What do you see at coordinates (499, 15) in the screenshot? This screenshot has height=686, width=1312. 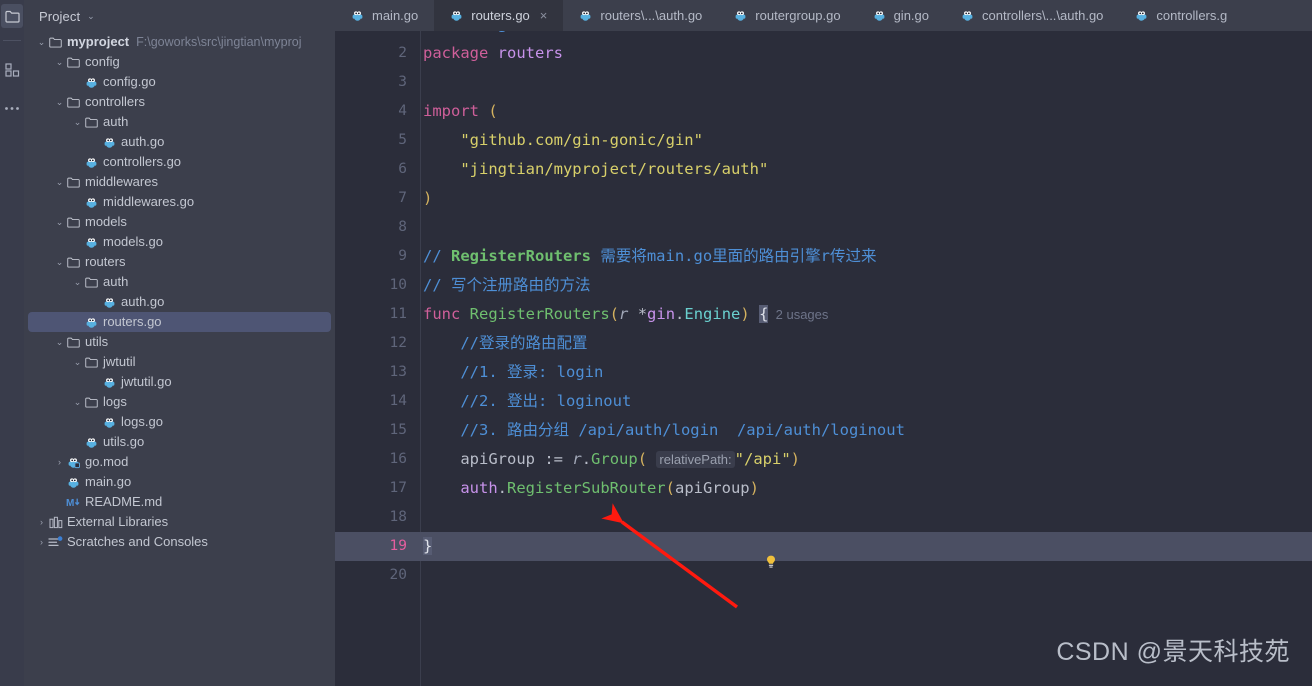 I see `editor-tab-routers-go: routers.go ×` at bounding box center [499, 15].